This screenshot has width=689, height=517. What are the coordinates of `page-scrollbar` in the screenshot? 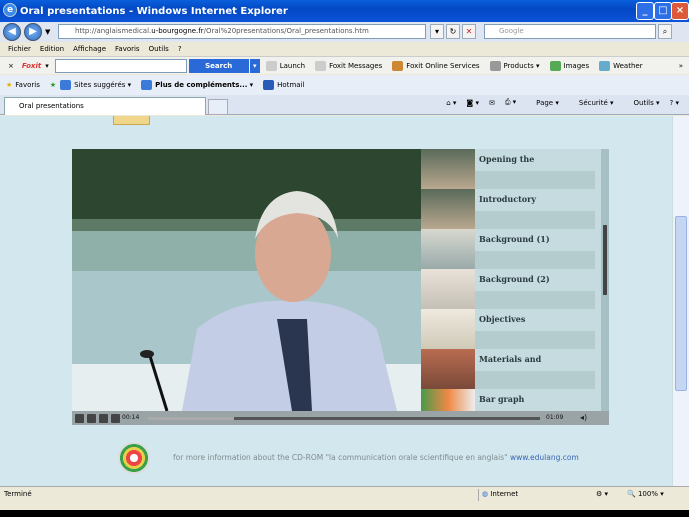 It's located at (680, 301).